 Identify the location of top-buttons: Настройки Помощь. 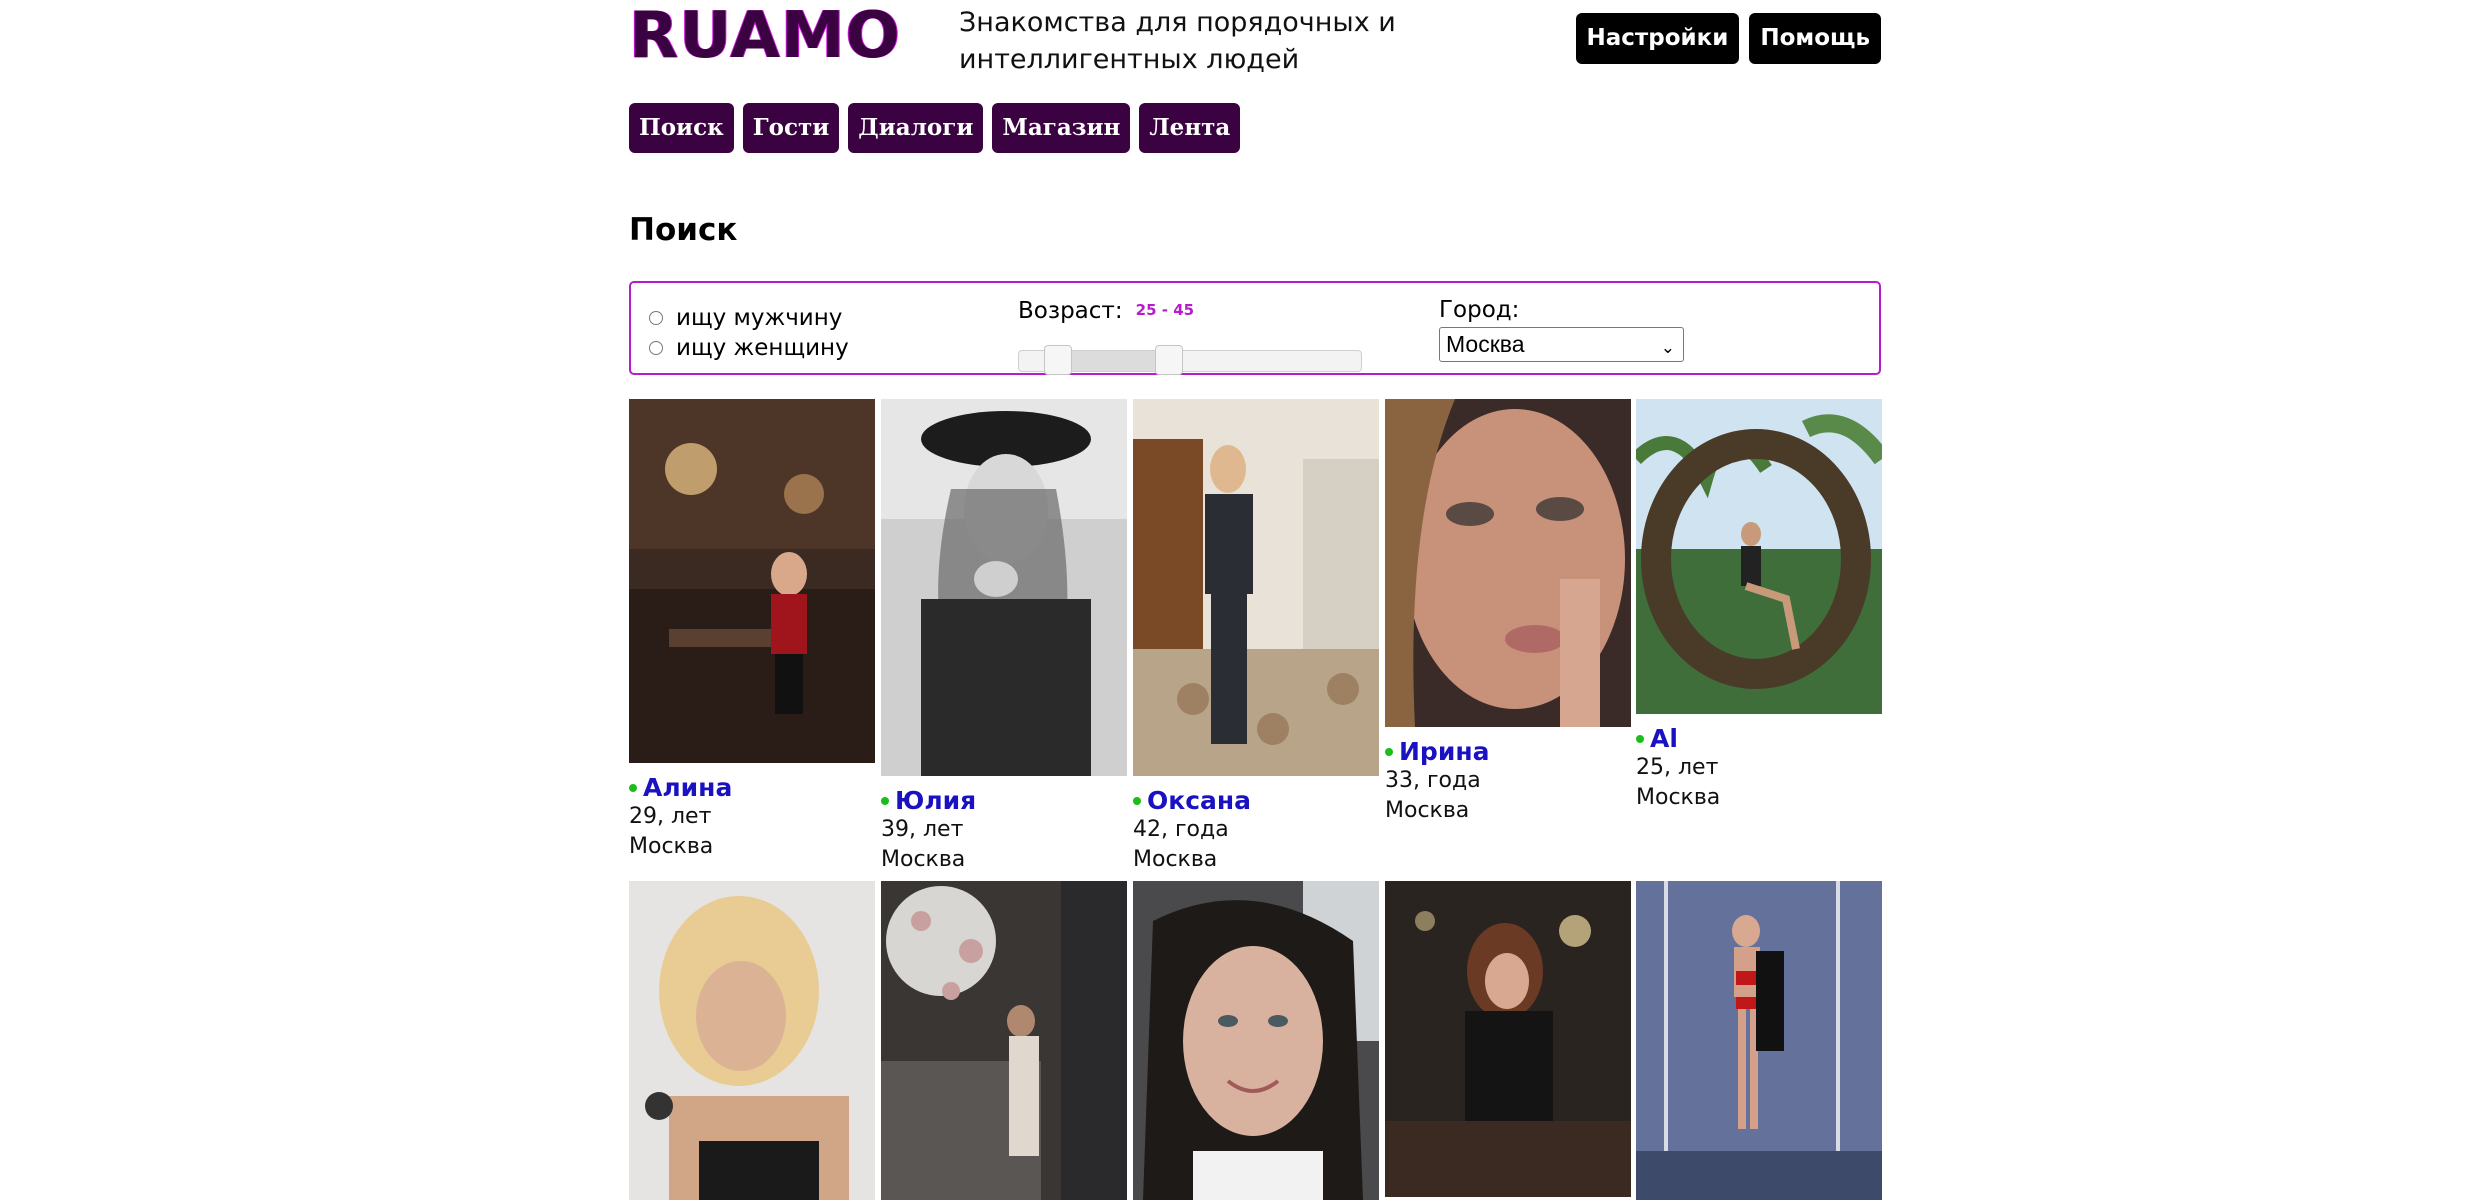
(1728, 38).